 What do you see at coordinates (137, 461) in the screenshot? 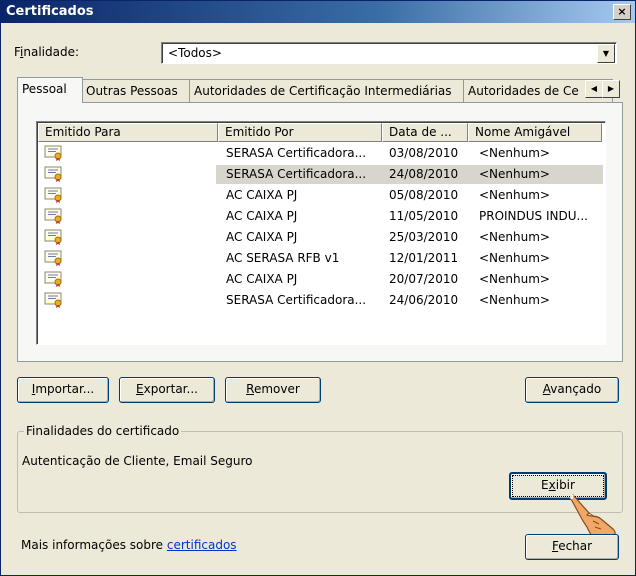
I see `certificate-purposes-text: Autenticação de Cliente, Email Seguro` at bounding box center [137, 461].